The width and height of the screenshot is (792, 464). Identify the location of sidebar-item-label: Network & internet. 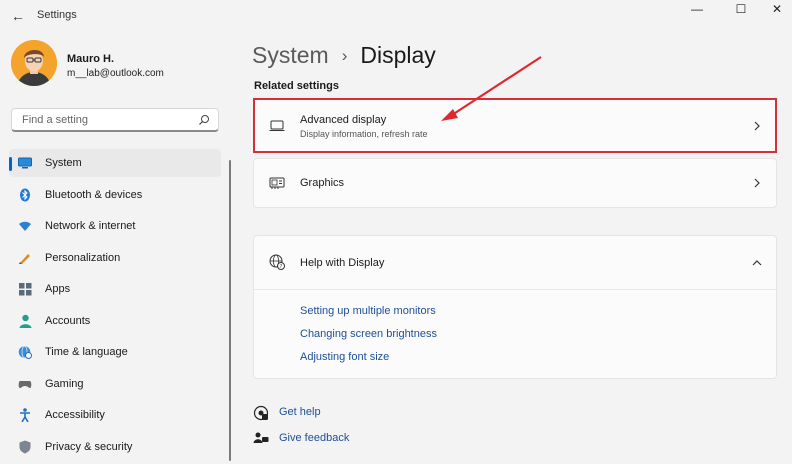
(90, 226).